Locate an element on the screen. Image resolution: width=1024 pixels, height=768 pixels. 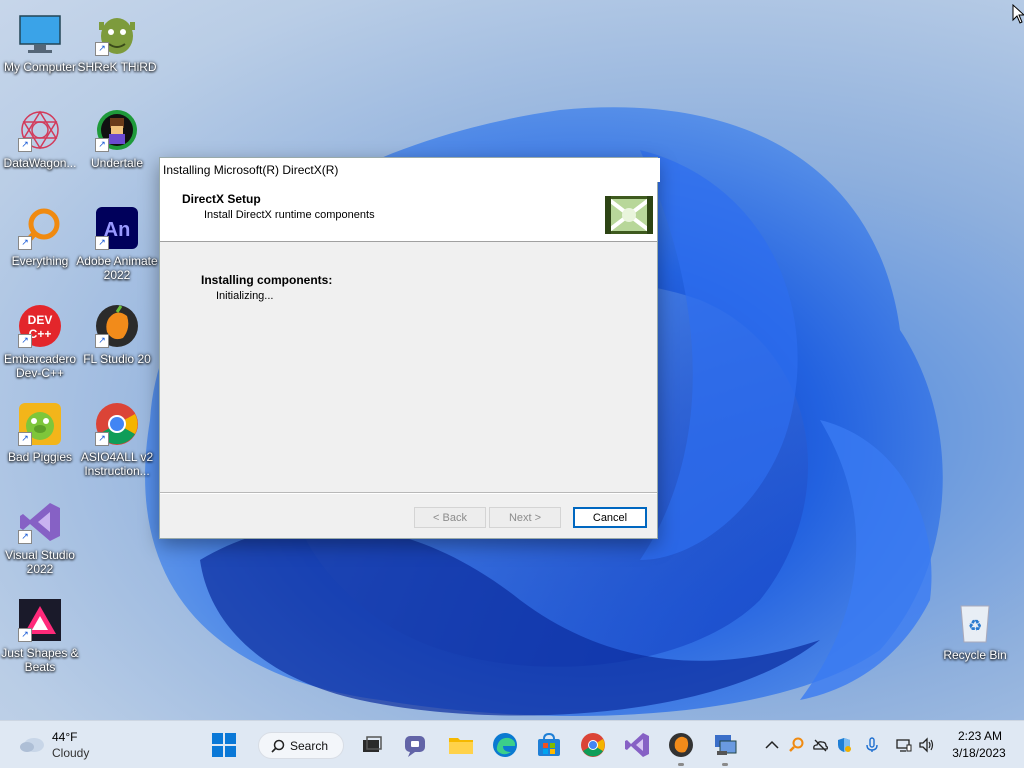
network-icon is located at coordinates (904, 745).